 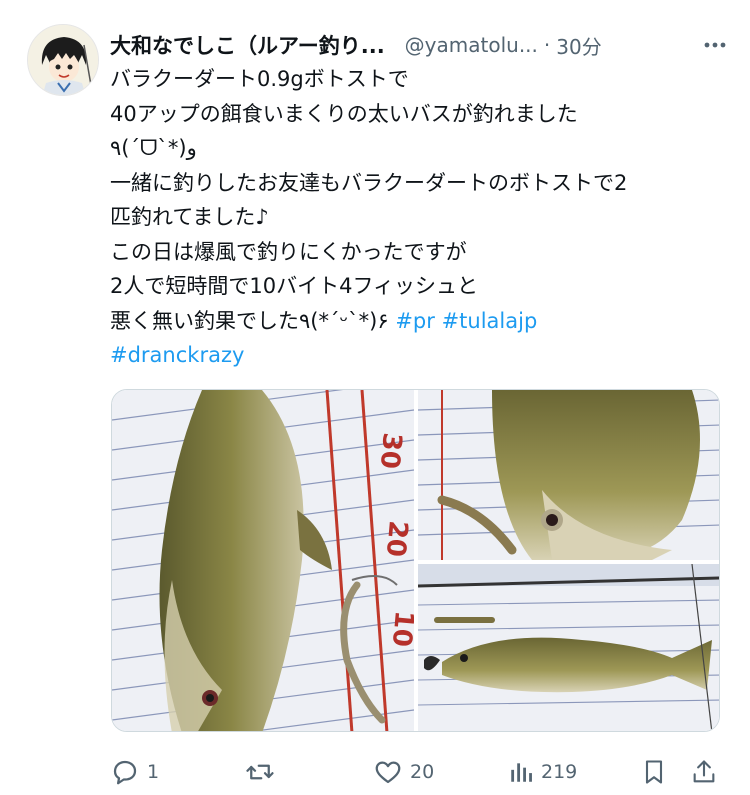 I want to click on retweet-icon, so click(x=260, y=772).